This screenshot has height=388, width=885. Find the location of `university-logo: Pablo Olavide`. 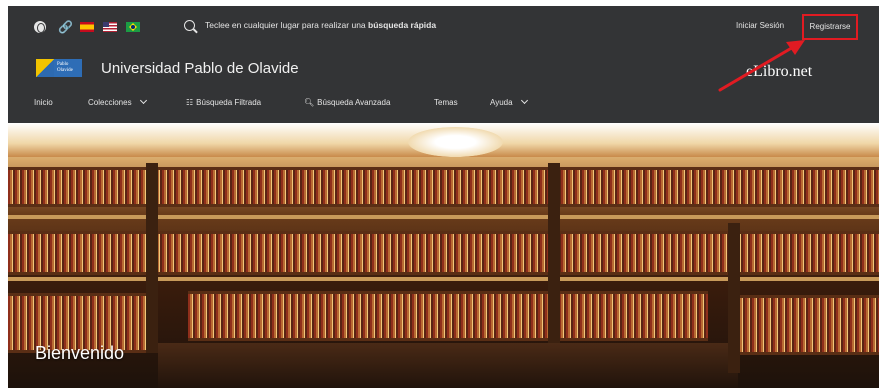

university-logo: Pablo Olavide is located at coordinates (59, 68).